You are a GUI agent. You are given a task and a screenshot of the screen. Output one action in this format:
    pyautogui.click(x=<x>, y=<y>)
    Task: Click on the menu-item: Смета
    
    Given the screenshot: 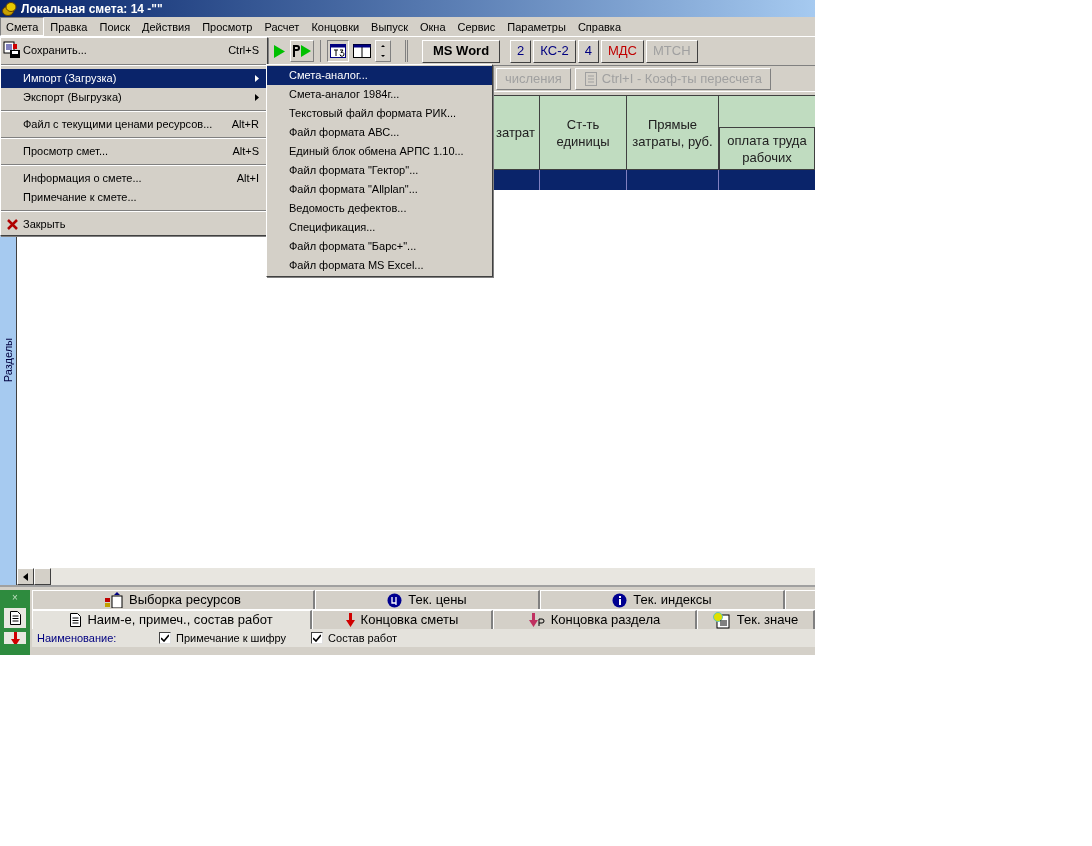 What is the action you would take?
    pyautogui.click(x=22, y=26)
    